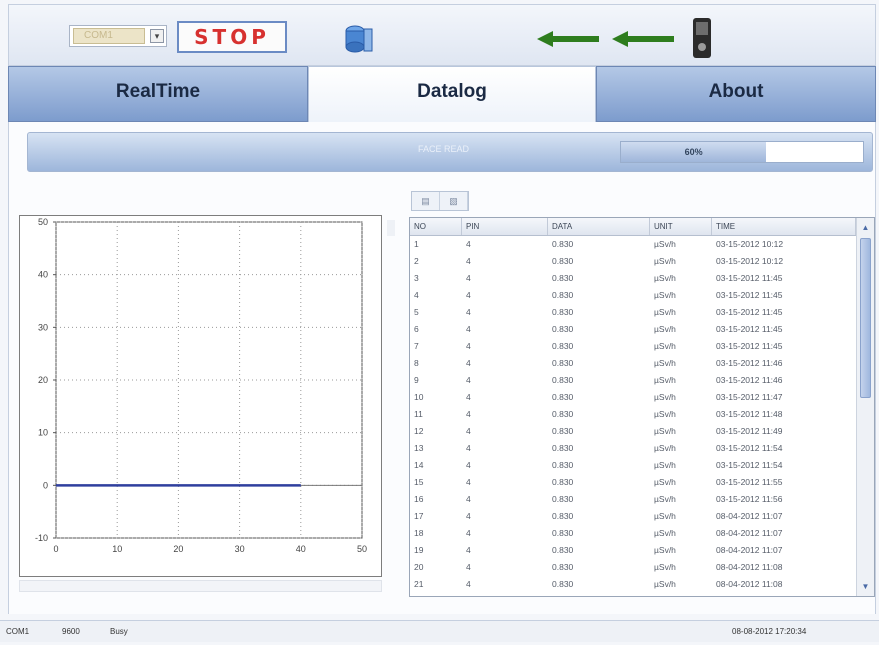 The image size is (879, 645). What do you see at coordinates (599, 226) in the screenshot?
I see `column-header: DATA` at bounding box center [599, 226].